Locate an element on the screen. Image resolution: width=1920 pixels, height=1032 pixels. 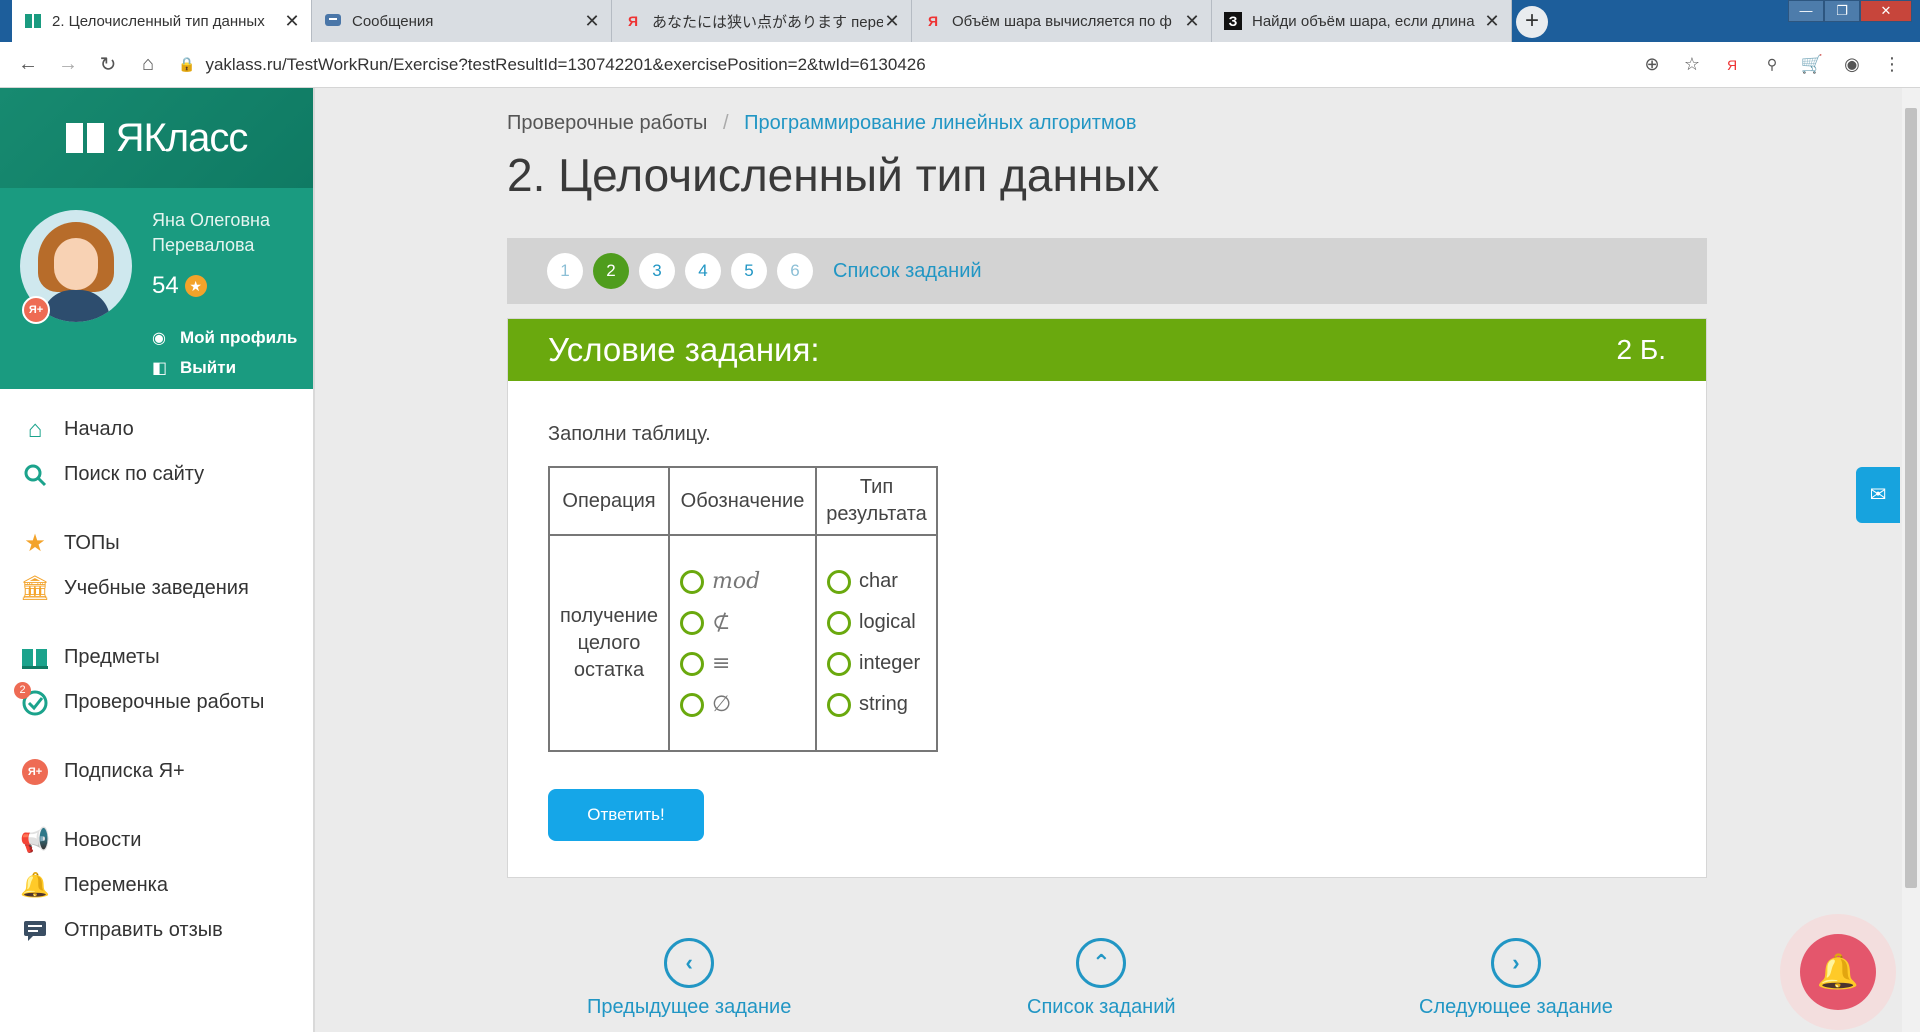
menu-kebab-icon: ⋮ is located at coordinates (1892, 65).